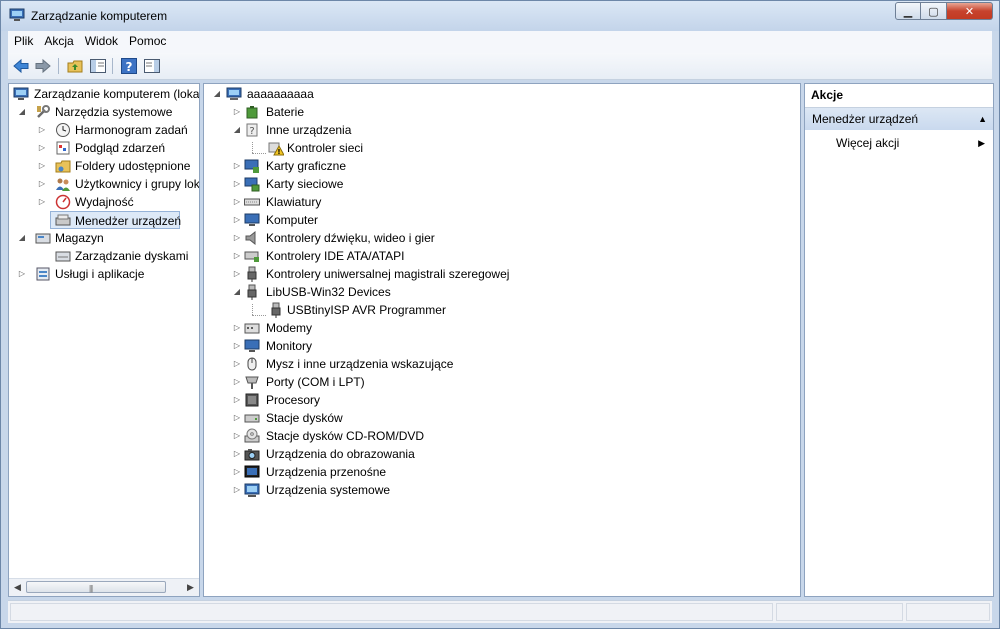 This screenshot has height=629, width=1000. What do you see at coordinates (43, 238) in the screenshot?
I see `storage-icon` at bounding box center [43, 238].